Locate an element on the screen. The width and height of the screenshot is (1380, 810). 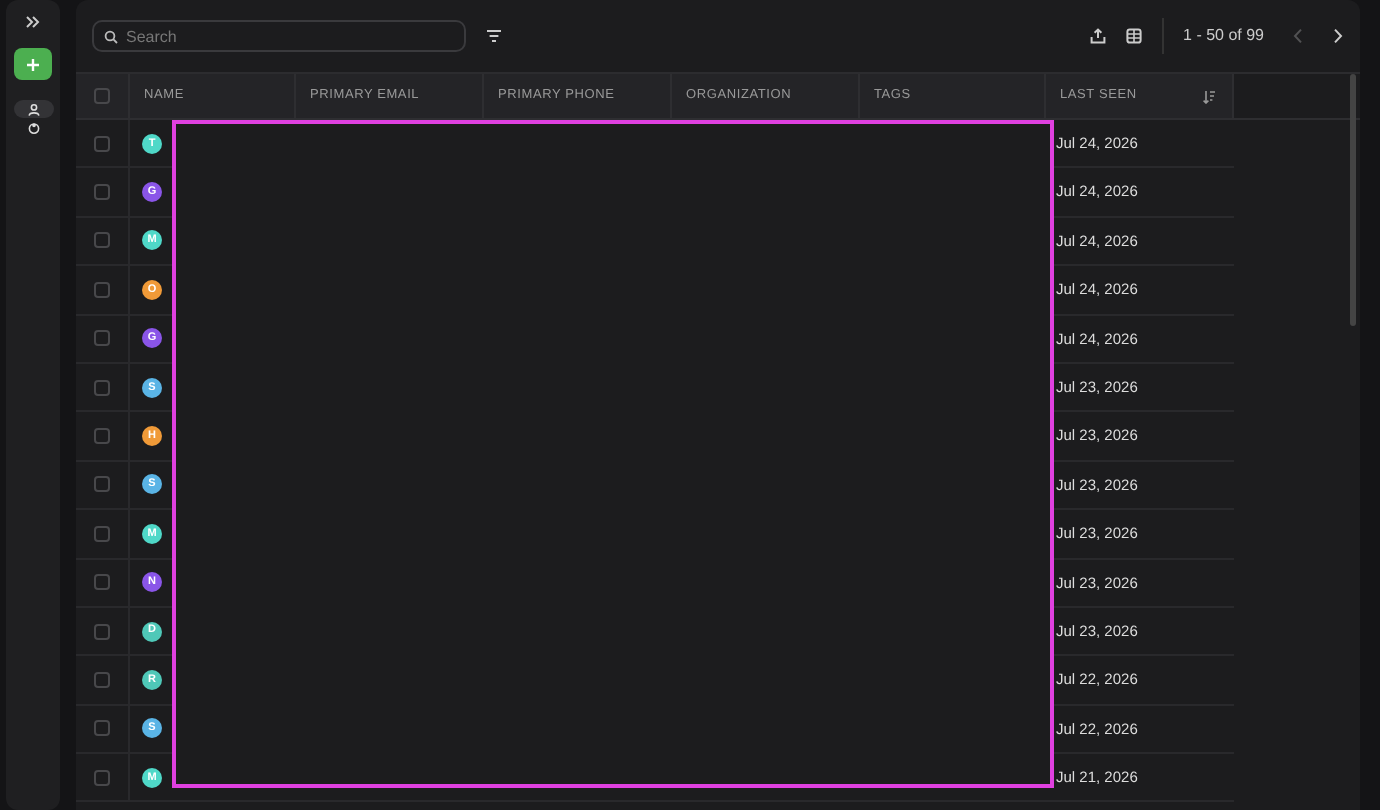
pagination-range: 1 - 50 of 99 is located at coordinates (1223, 36).